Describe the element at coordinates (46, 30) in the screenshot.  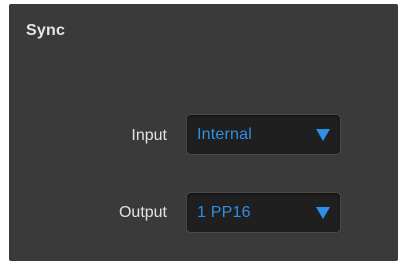
I see `panel-title: Sync` at that location.